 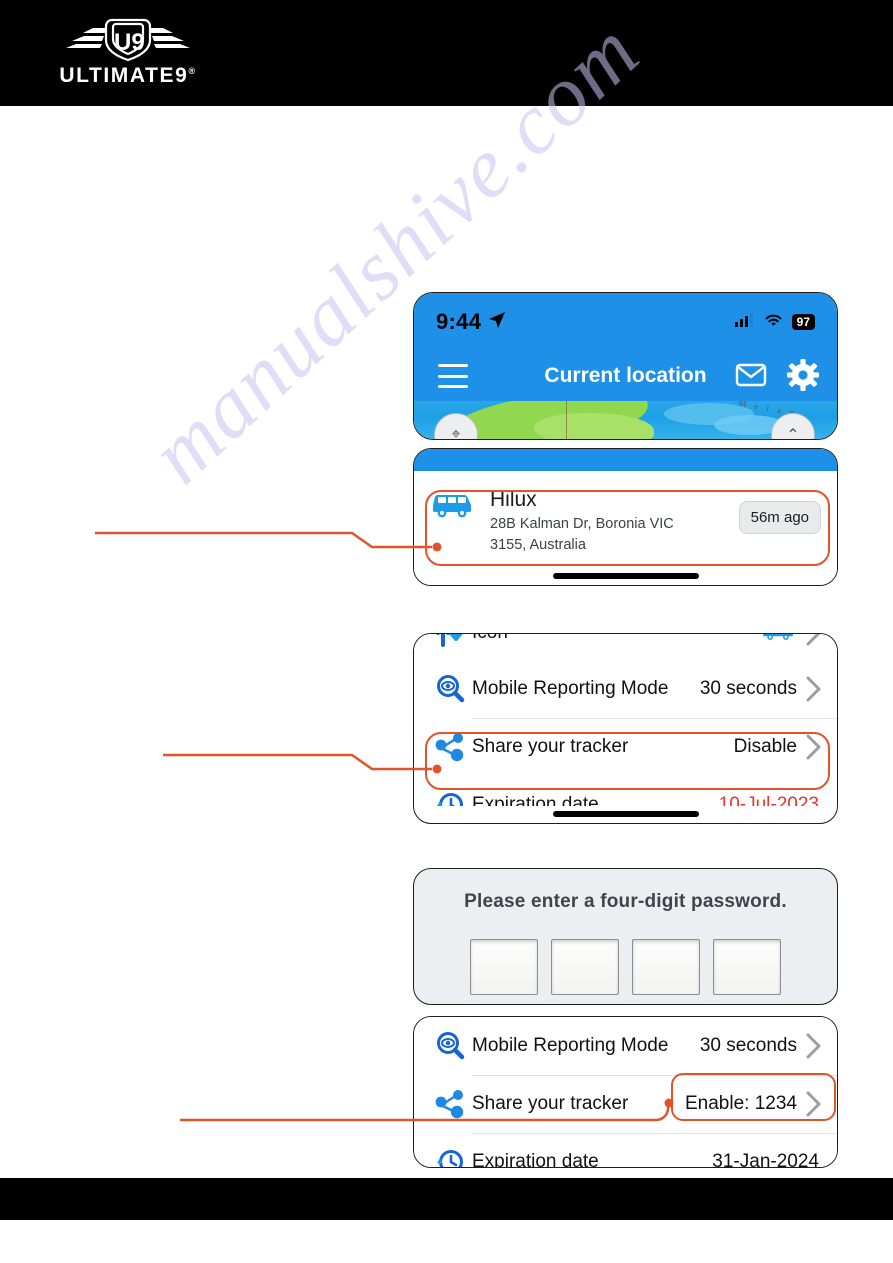 I want to click on screenshot-password-prompt: Please enter a four-digit password., so click(x=625, y=936).